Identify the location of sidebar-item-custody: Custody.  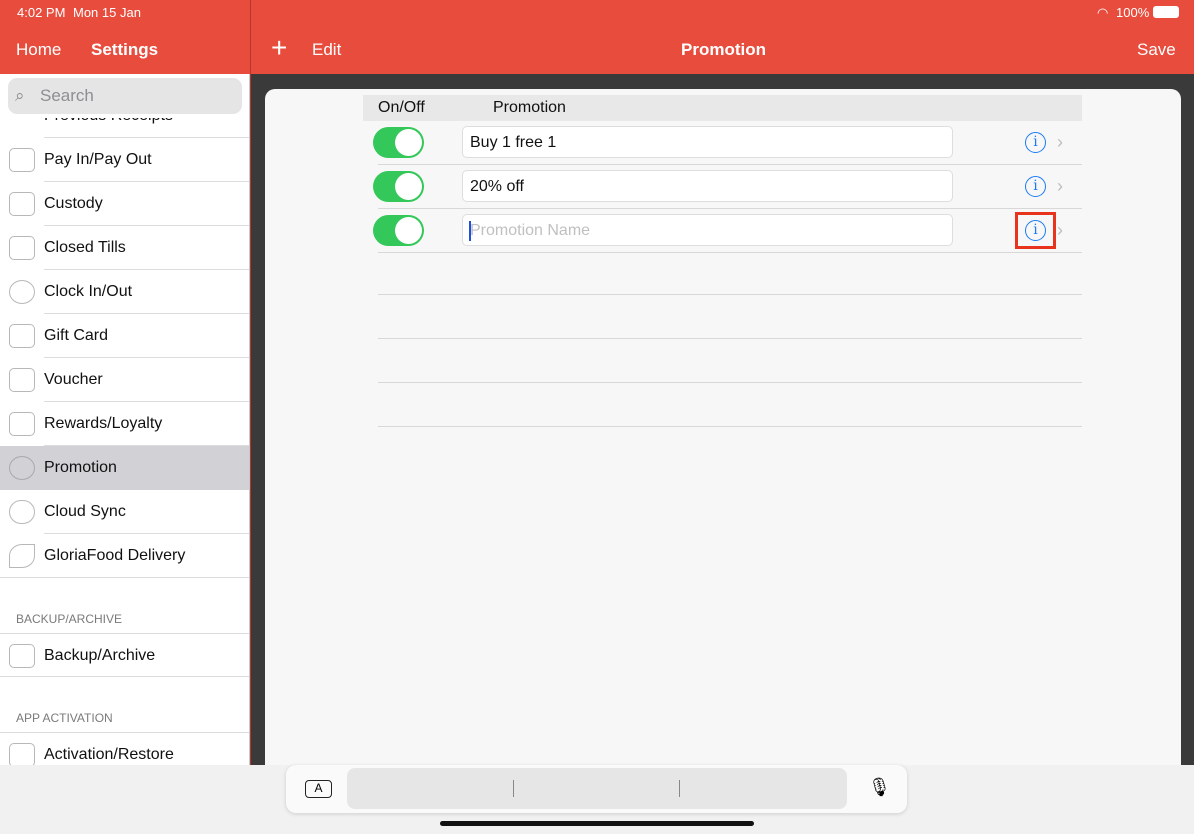
(124, 204).